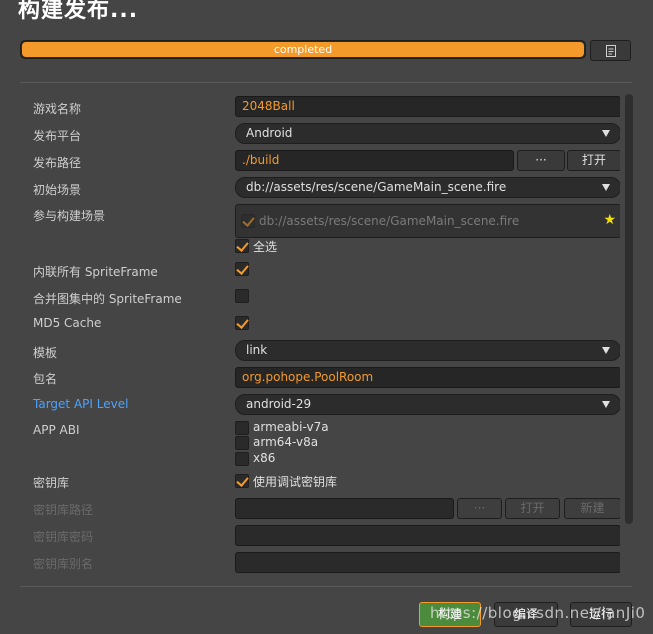 The width and height of the screenshot is (653, 634). I want to click on build-path-open-button: 打开, so click(593, 160).